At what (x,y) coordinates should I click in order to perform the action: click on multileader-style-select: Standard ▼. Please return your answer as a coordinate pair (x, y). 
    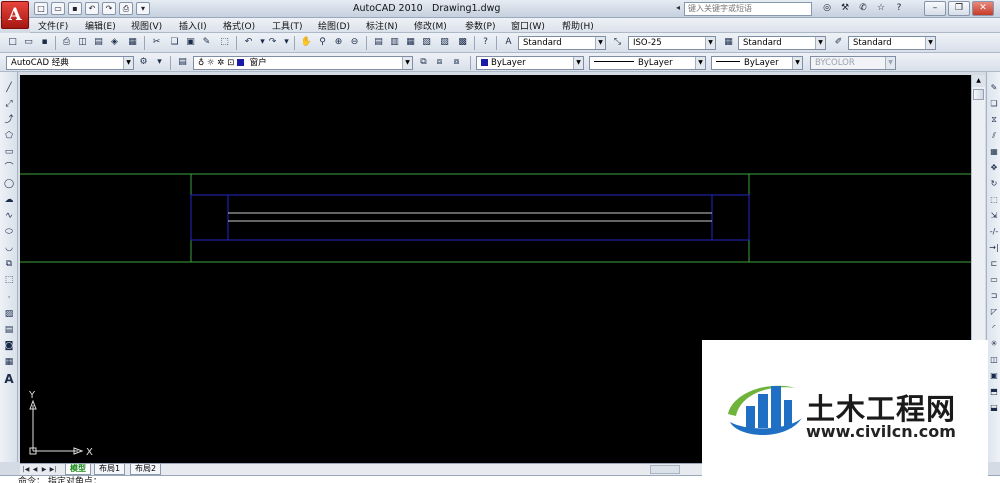
    Looking at the image, I should click on (892, 43).